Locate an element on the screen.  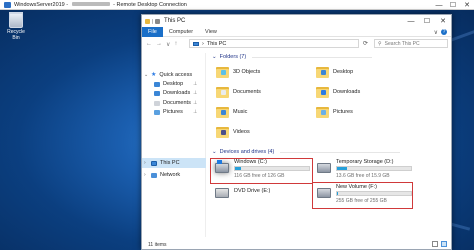
folders-group-header: ⌄ Folders (7) is located at coordinates (292, 57).